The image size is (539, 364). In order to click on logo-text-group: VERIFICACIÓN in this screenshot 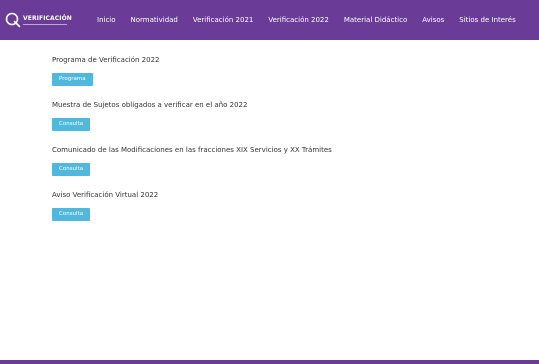, I will do `click(47, 19)`.